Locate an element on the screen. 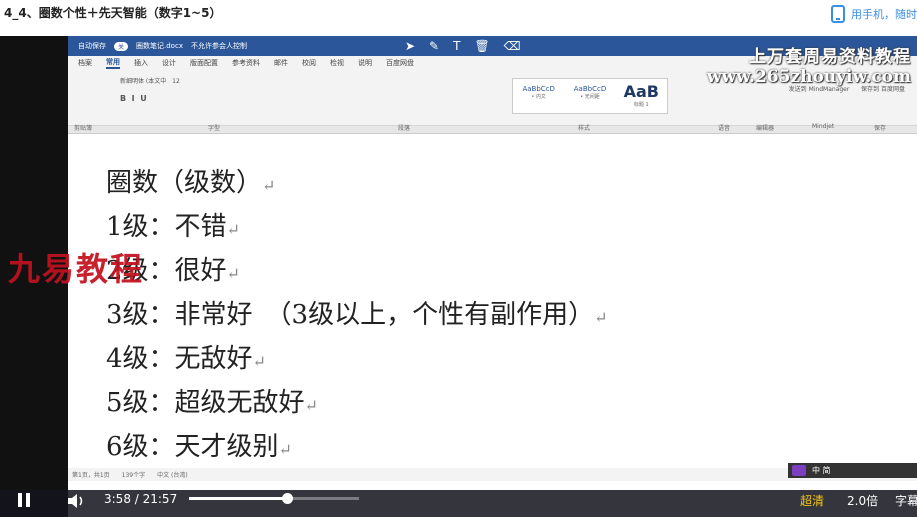 This screenshot has height=517, width=917. pause-bar-right is located at coordinates (28, 500).